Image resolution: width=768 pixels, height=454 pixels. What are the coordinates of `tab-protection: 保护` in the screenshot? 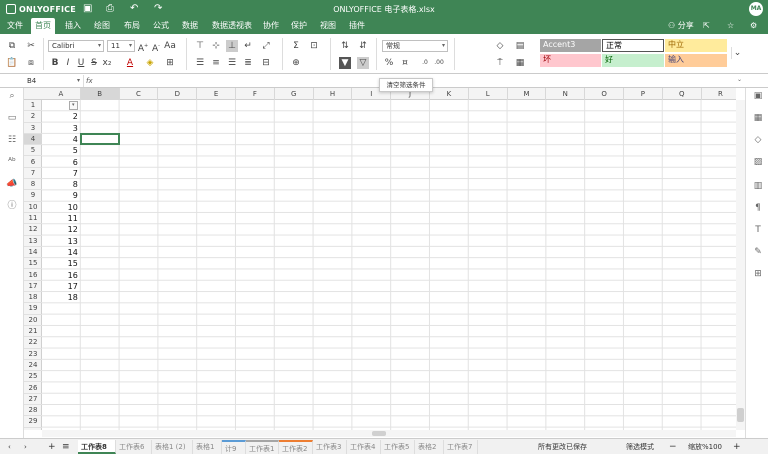 It's located at (299, 26).